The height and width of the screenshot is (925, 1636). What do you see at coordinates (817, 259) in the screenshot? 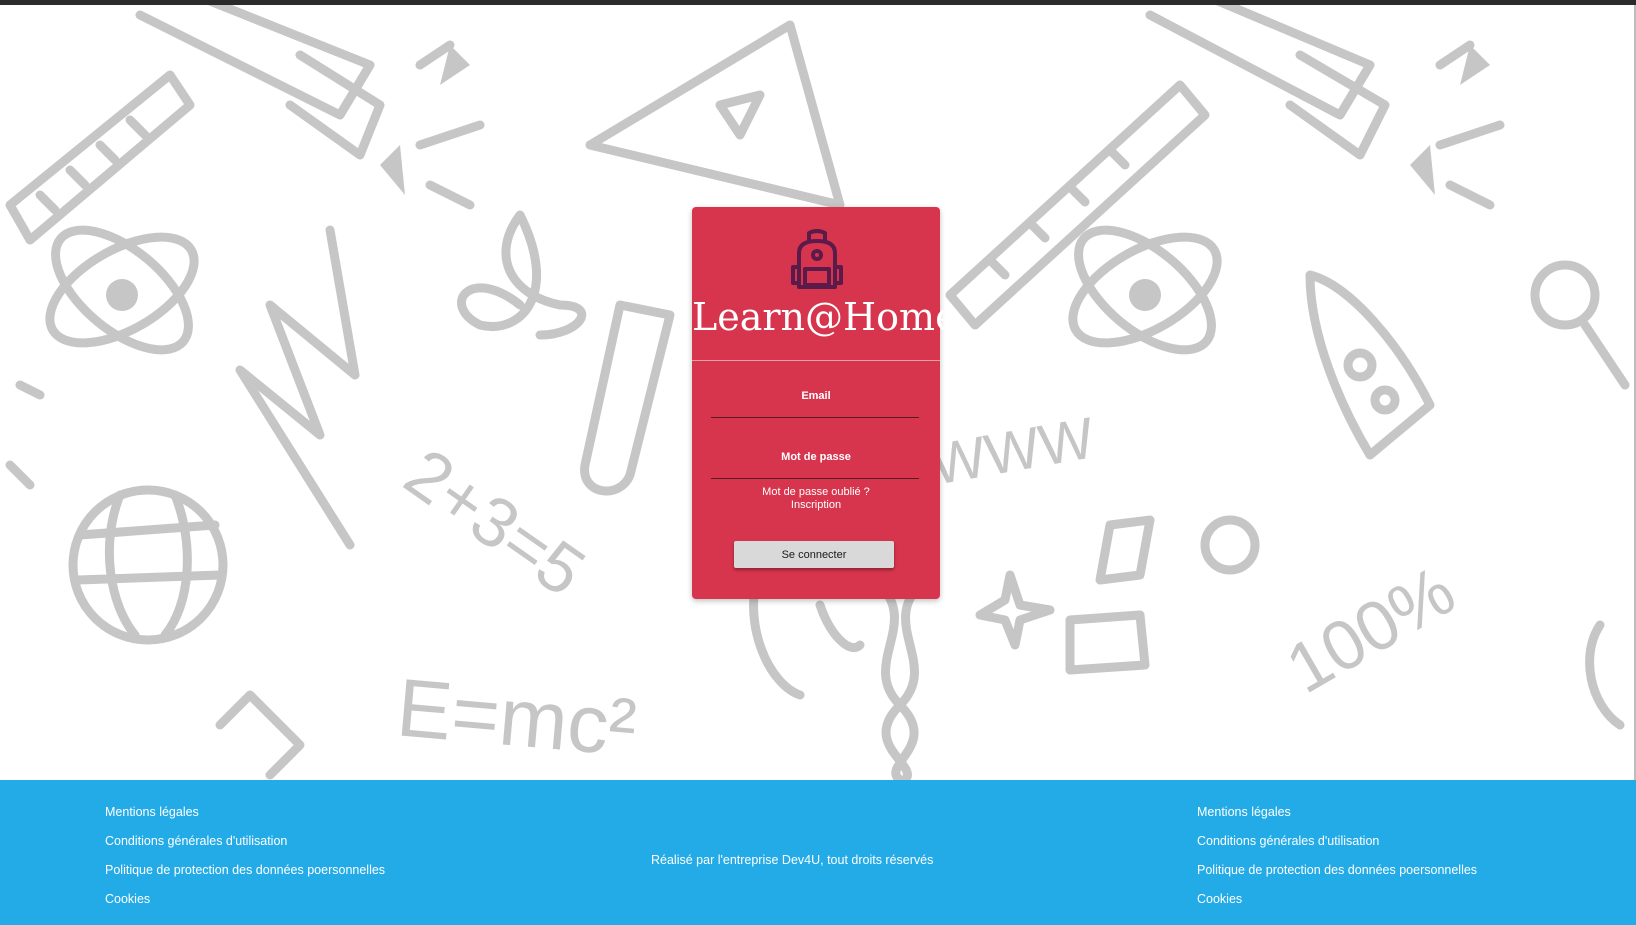
I see `backpack-icon` at bounding box center [817, 259].